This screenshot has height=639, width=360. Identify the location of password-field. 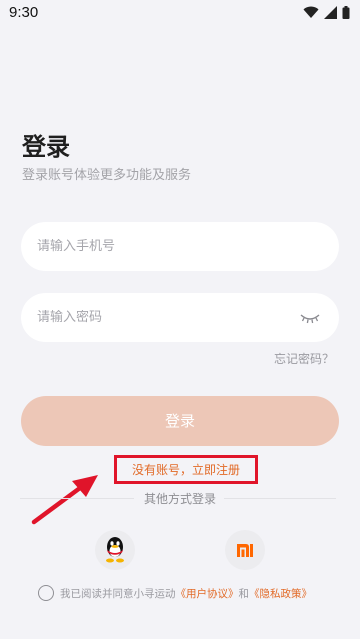
(180, 317).